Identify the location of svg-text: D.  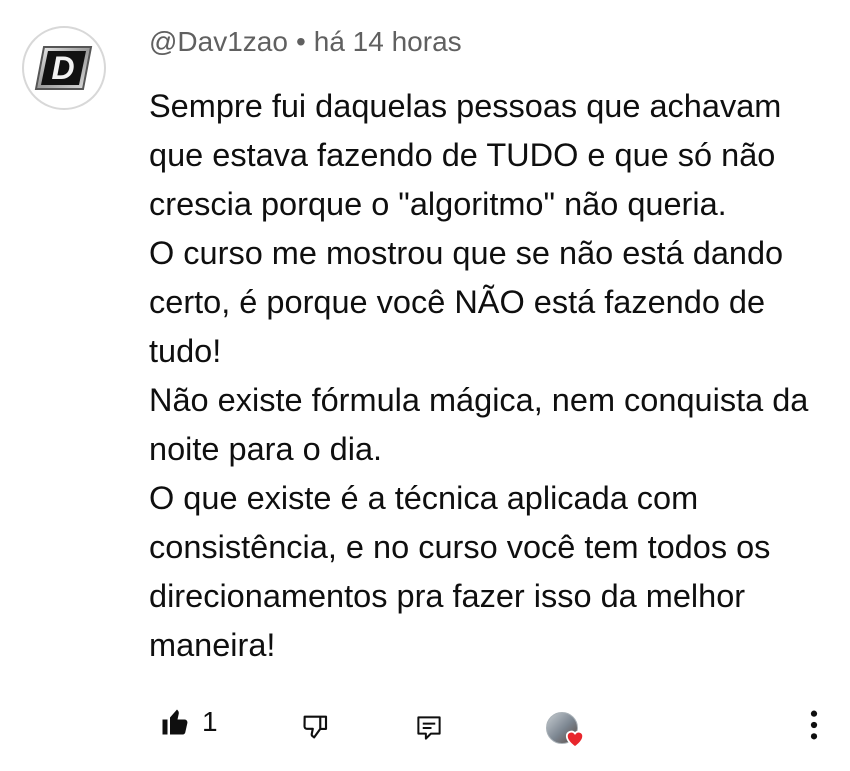
(62, 68).